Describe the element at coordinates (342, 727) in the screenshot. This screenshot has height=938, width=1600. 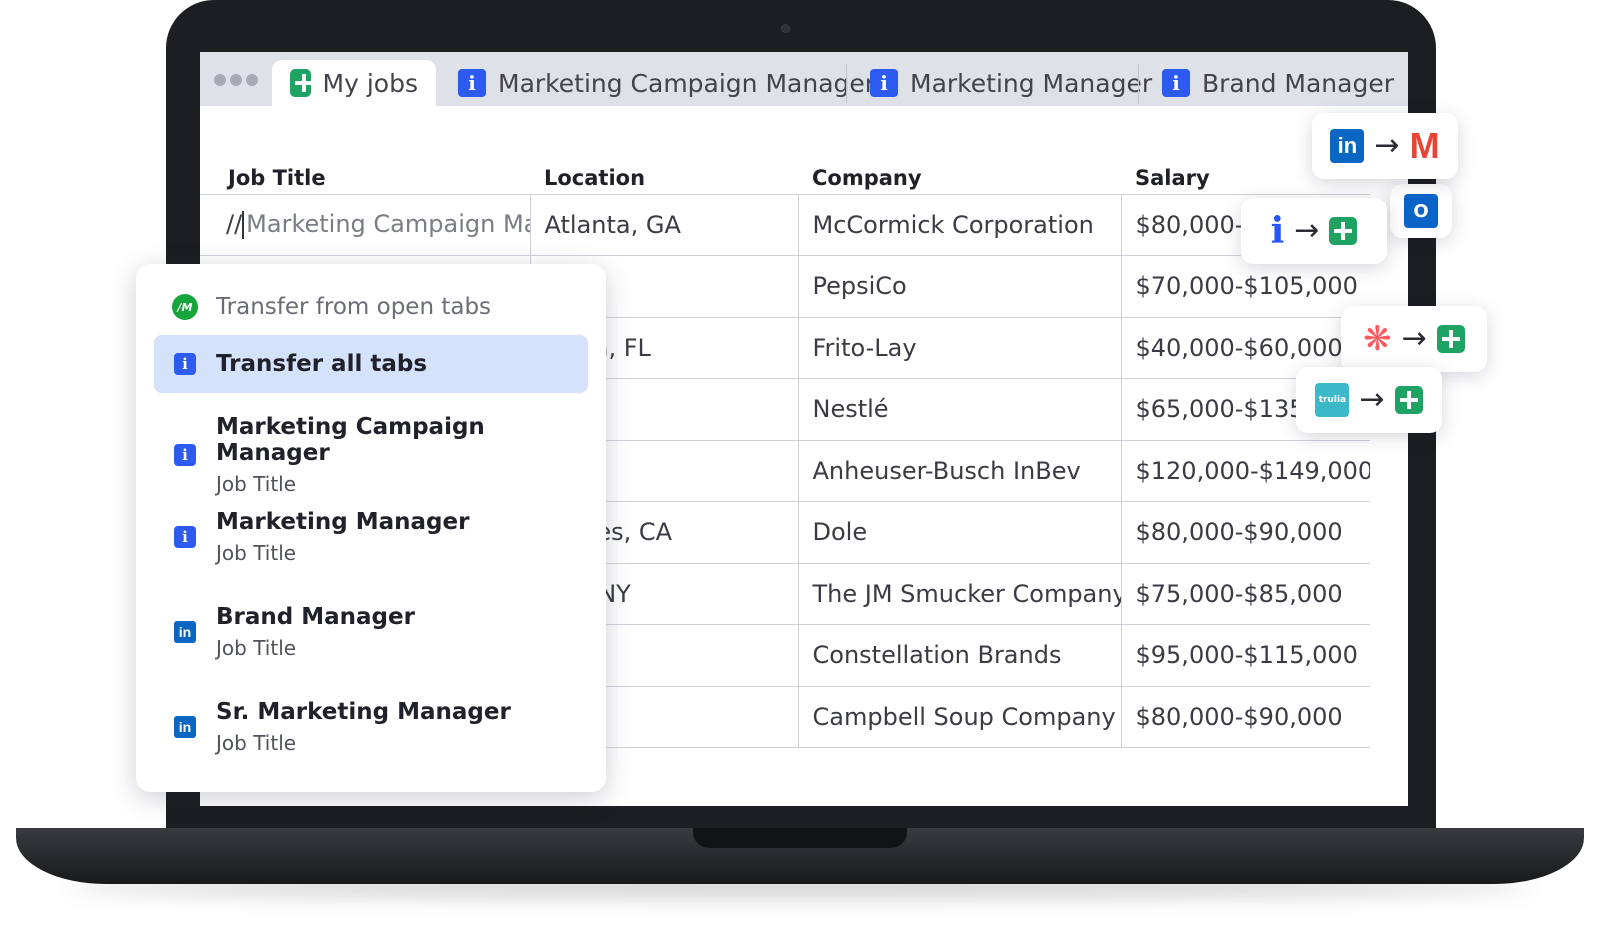
I see `dropdown-item-sr-marketing-manager: in Sr. Marketing Manager Job Title` at that location.